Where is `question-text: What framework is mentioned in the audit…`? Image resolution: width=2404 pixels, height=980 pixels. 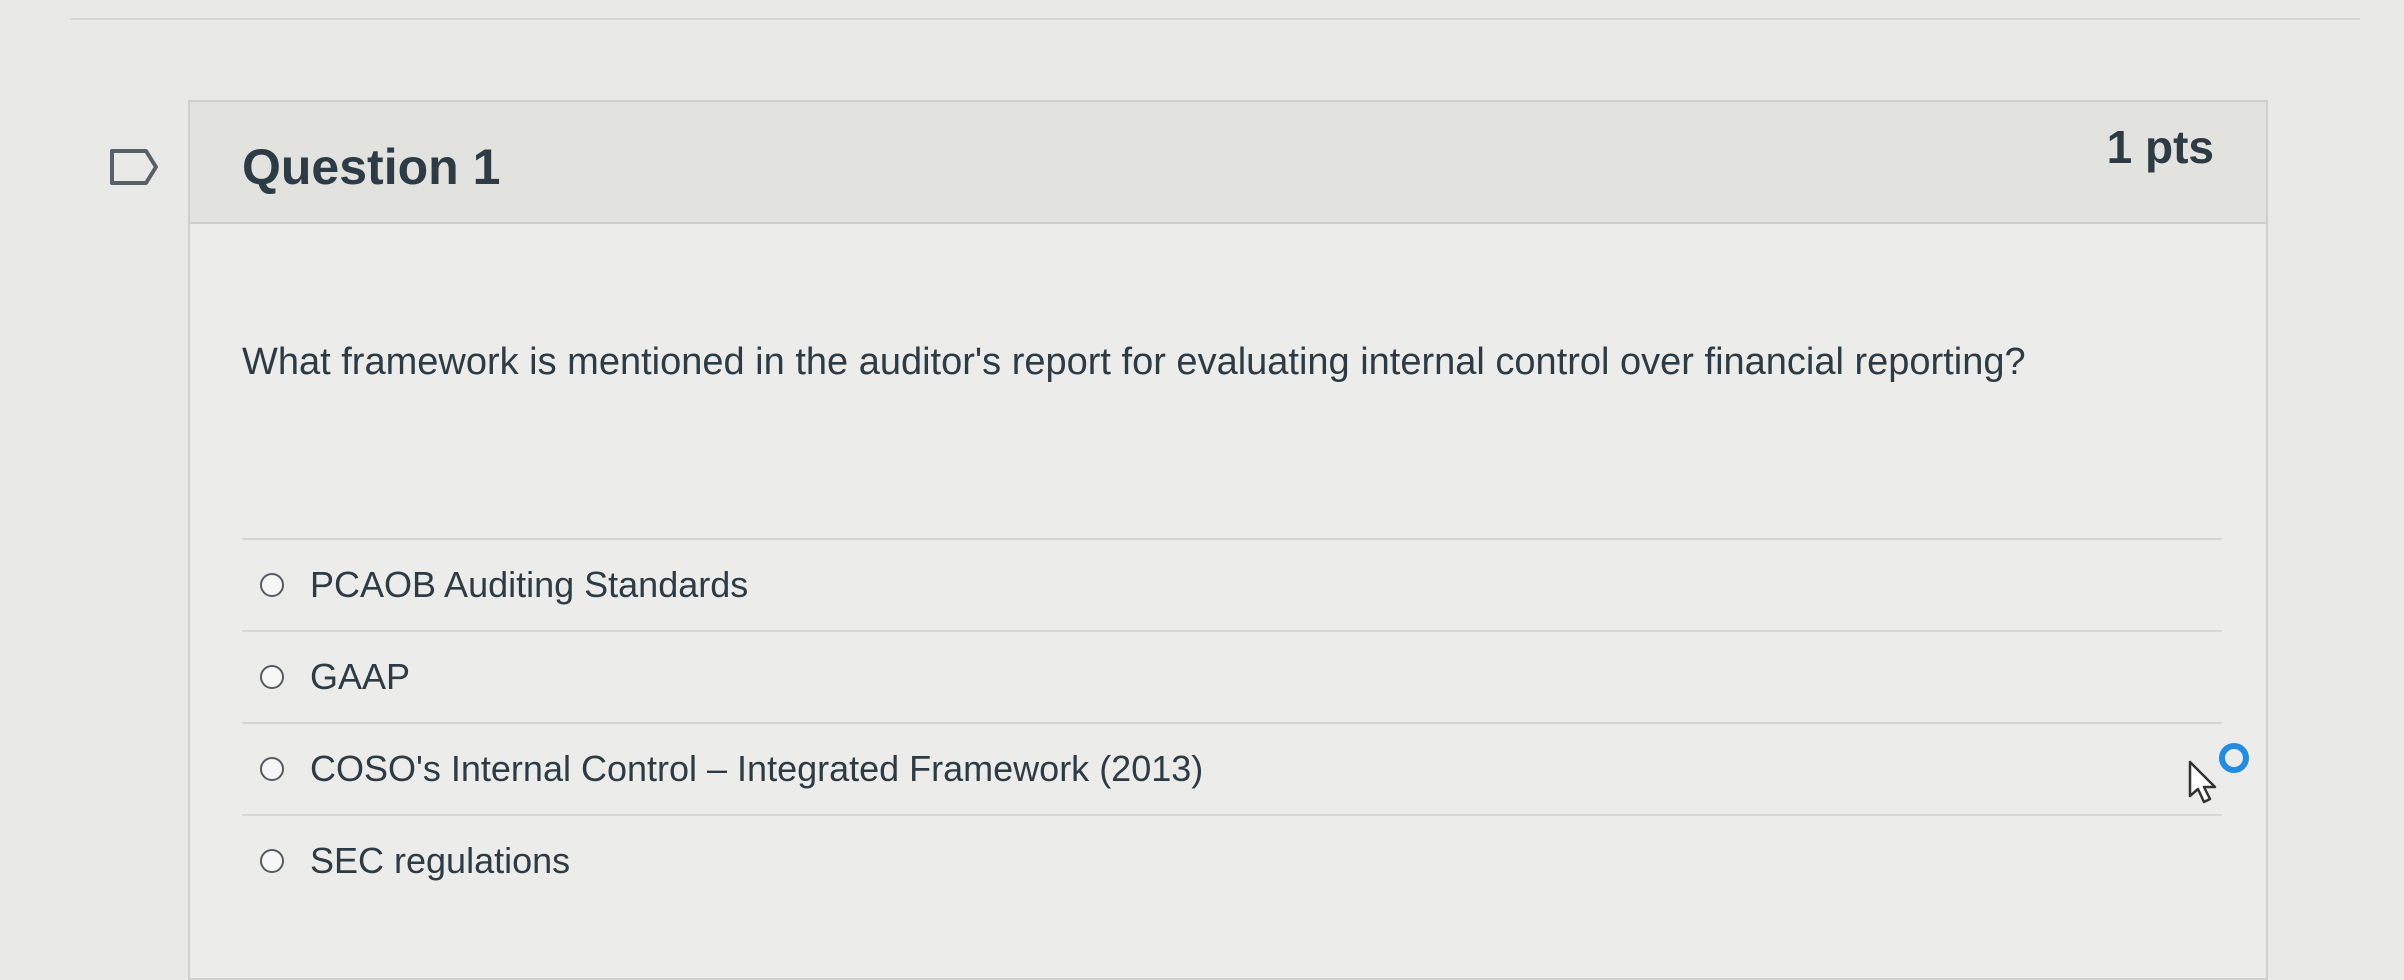 question-text: What framework is mentioned in the audit… is located at coordinates (1134, 362).